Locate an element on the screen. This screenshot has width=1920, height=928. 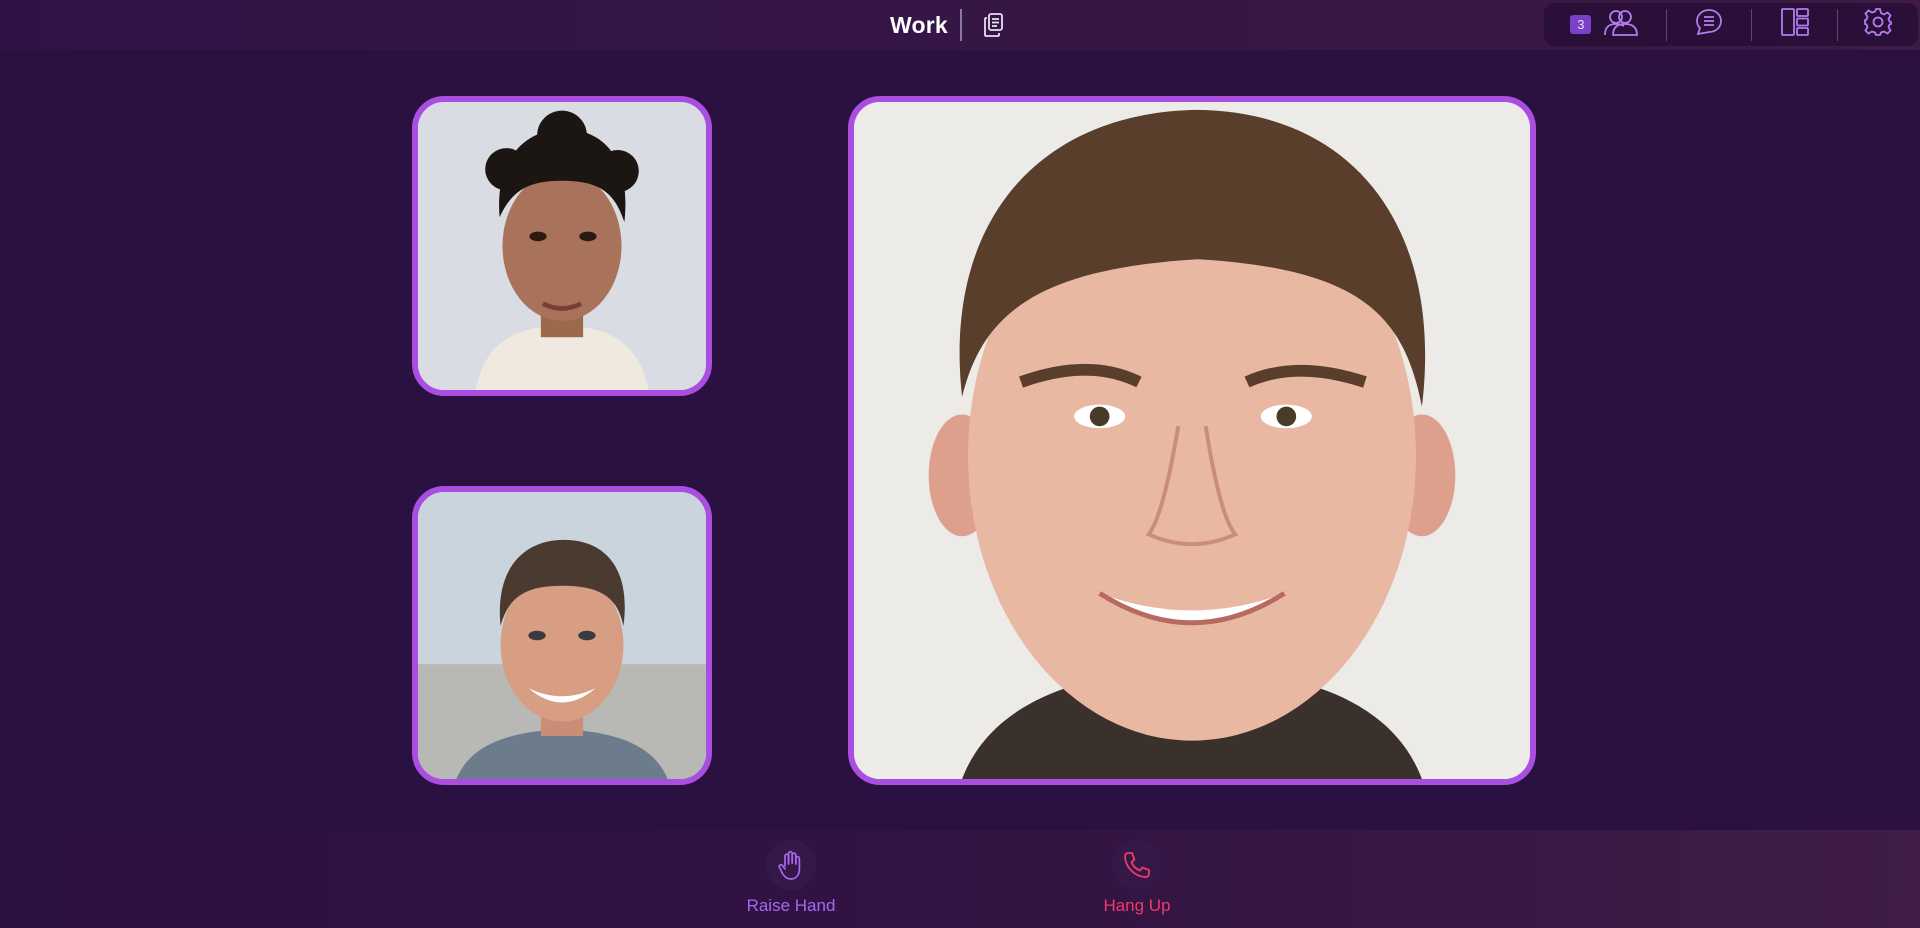
chat-icon is located at coordinates (1709, 24).